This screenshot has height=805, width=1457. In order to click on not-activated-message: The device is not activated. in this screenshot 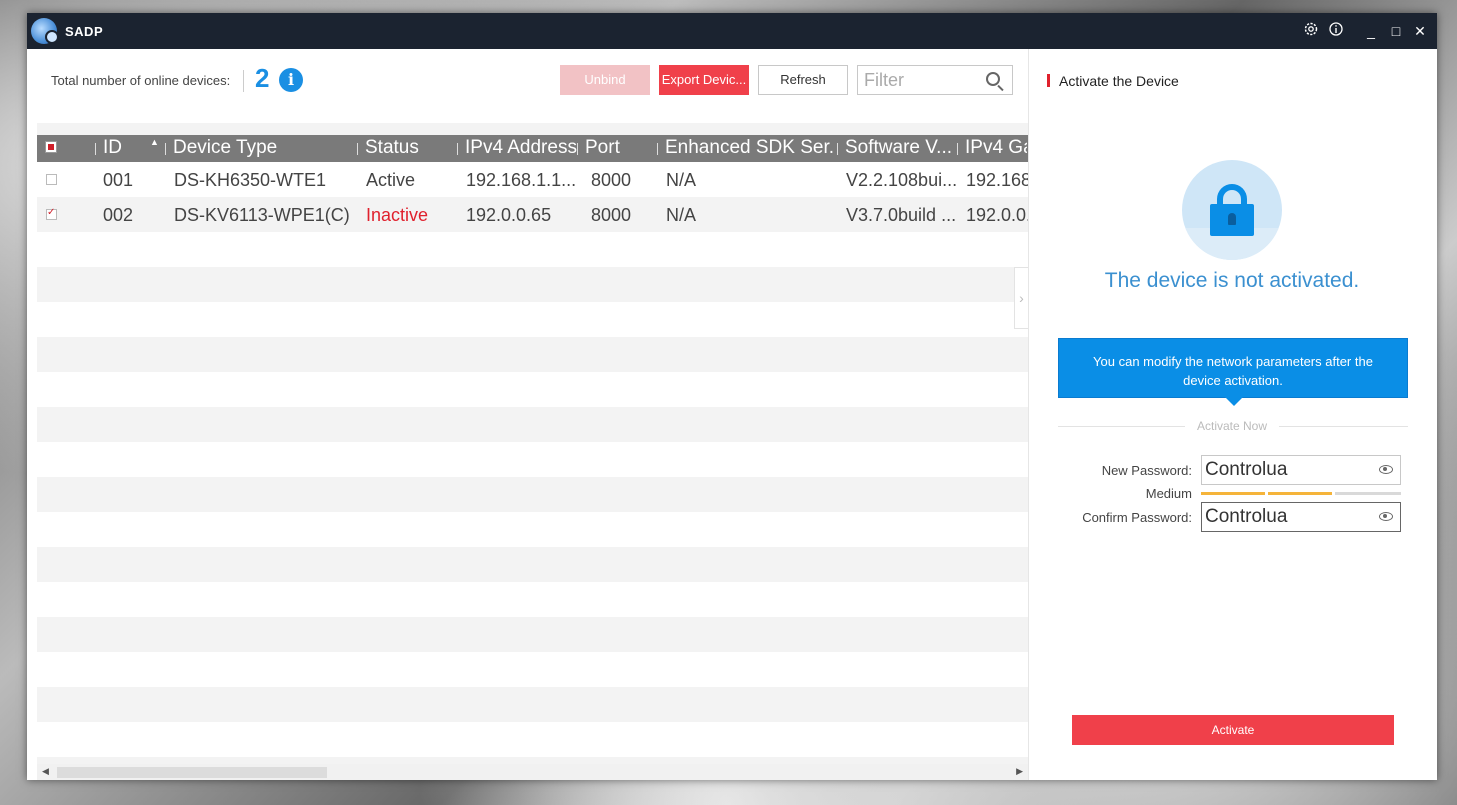, I will do `click(1232, 280)`.